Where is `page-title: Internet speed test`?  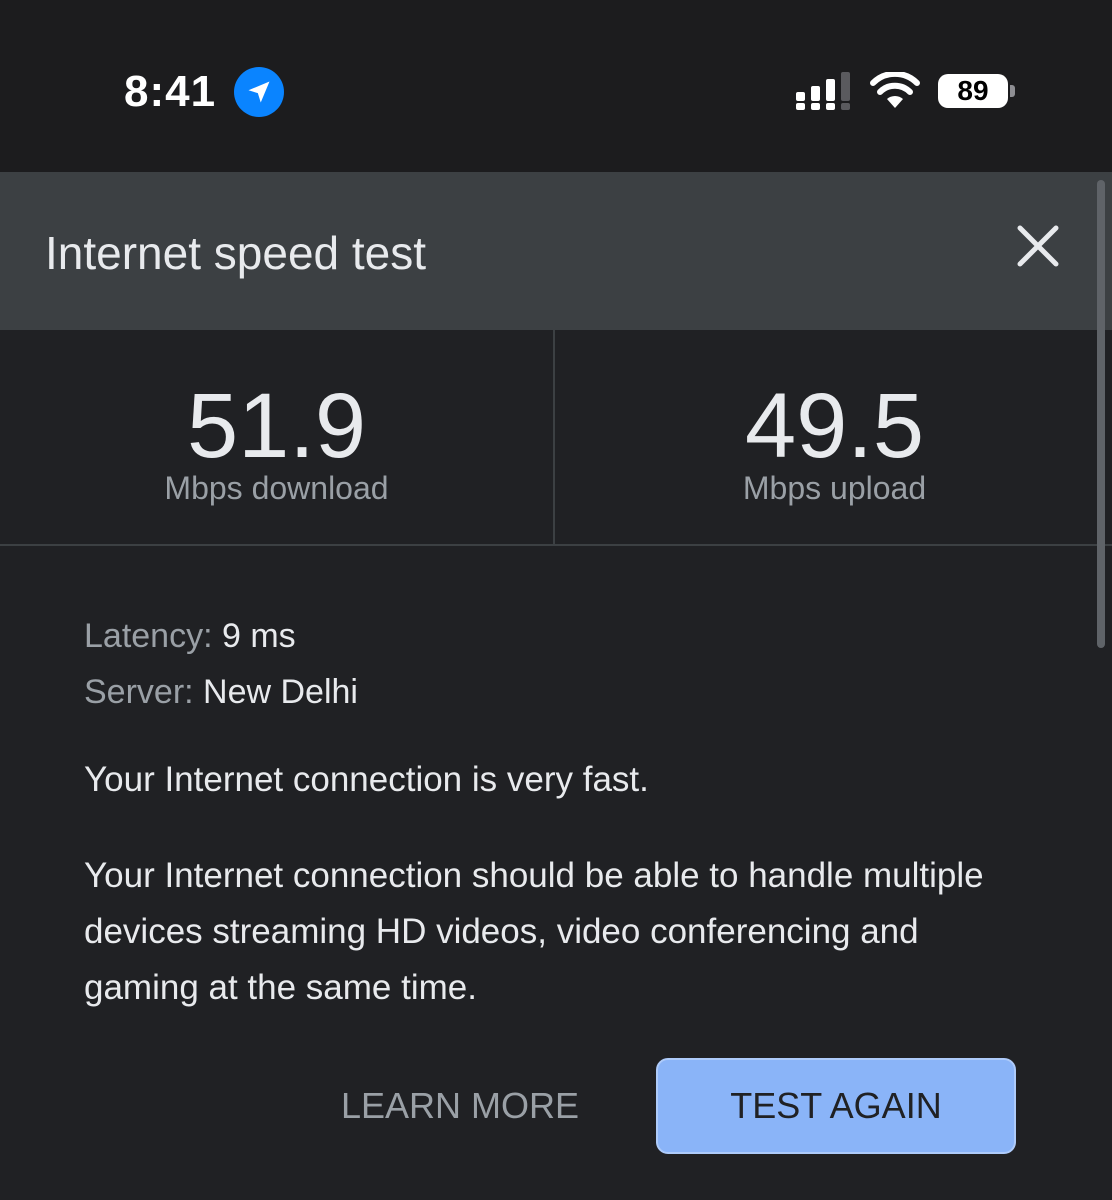 page-title: Internet speed test is located at coordinates (236, 253).